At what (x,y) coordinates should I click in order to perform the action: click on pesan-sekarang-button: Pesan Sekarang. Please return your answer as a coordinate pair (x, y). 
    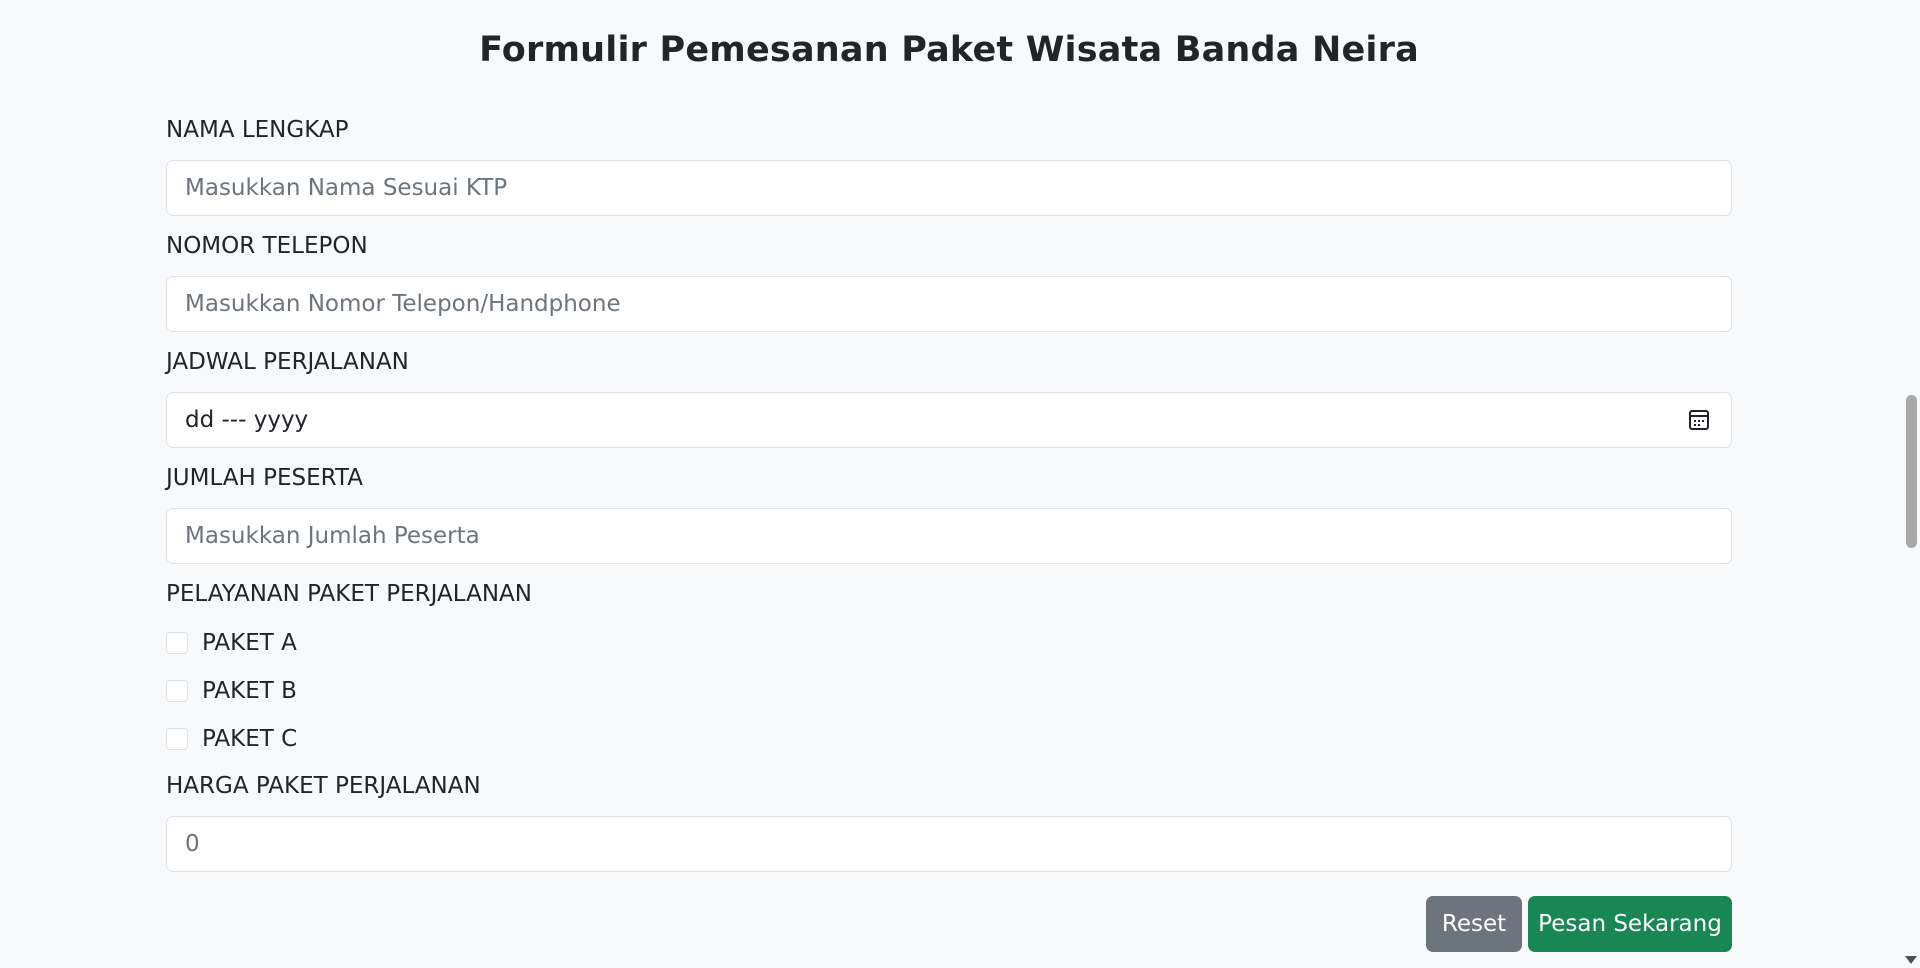
    Looking at the image, I should click on (1630, 924).